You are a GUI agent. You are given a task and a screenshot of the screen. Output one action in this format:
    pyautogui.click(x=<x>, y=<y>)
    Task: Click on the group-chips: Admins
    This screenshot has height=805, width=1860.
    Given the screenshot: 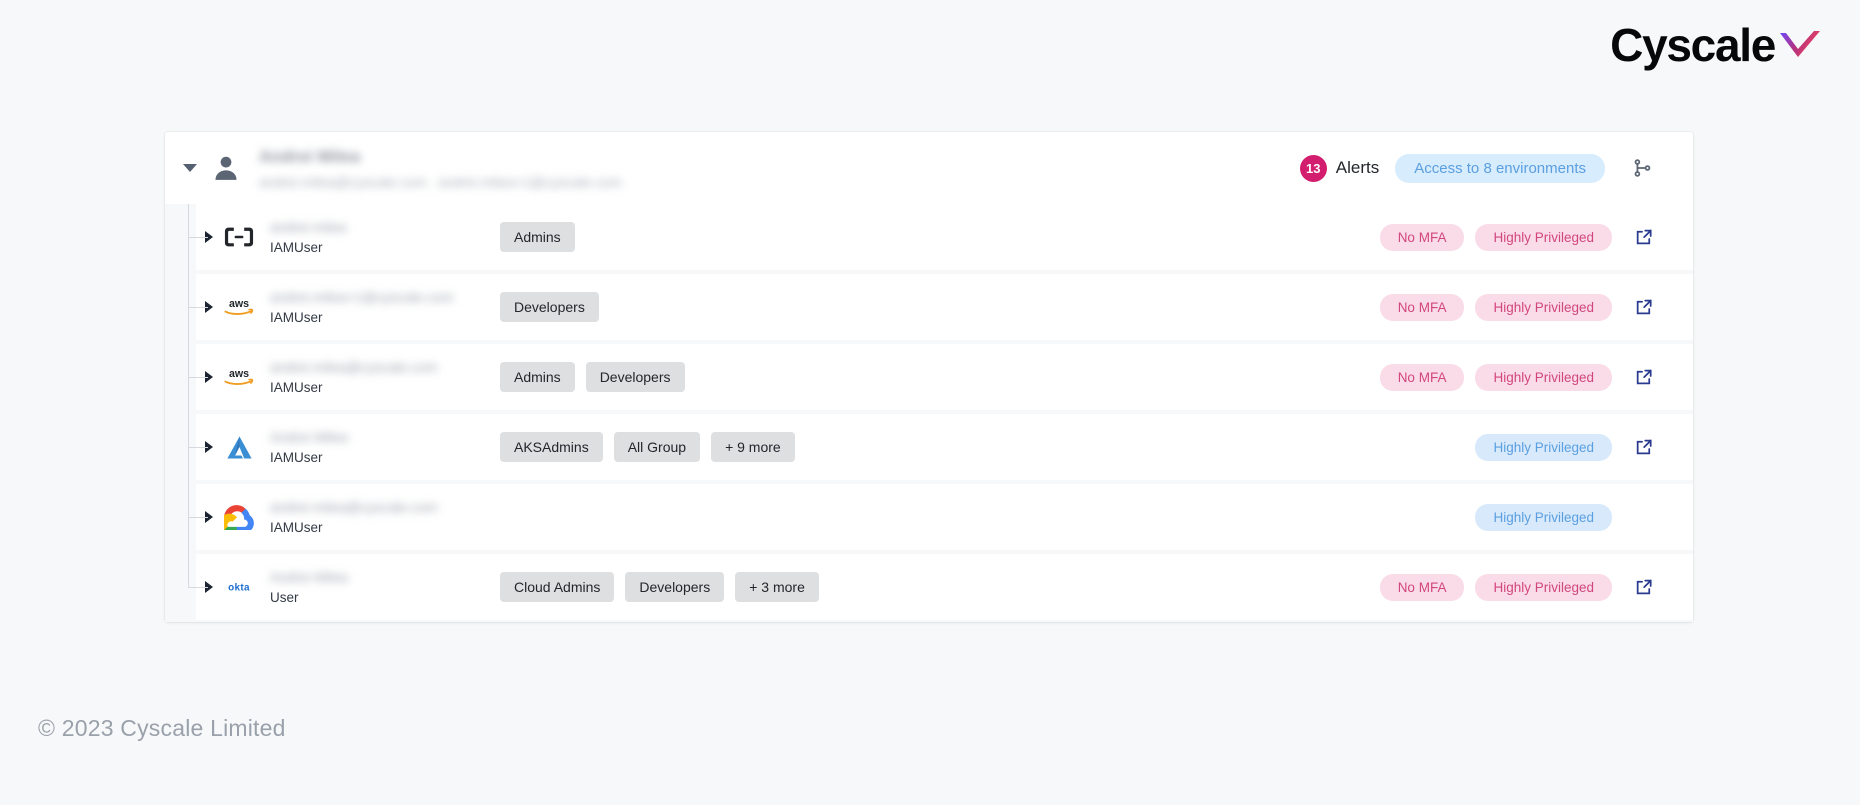 What is the action you would take?
    pyautogui.click(x=537, y=237)
    